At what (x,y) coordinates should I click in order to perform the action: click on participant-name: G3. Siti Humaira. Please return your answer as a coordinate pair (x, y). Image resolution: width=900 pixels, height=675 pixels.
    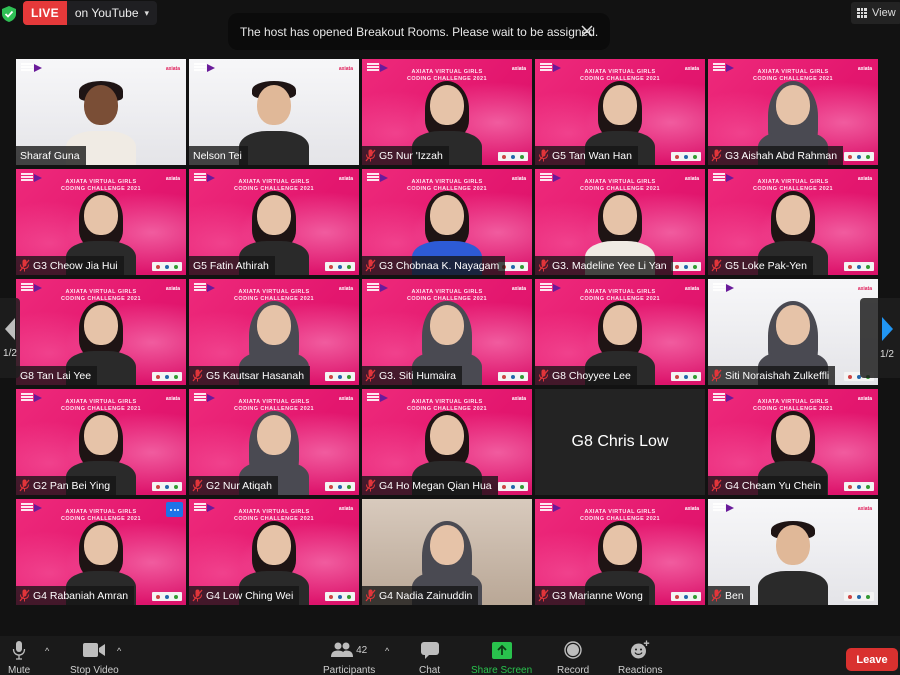
    Looking at the image, I should click on (418, 375).